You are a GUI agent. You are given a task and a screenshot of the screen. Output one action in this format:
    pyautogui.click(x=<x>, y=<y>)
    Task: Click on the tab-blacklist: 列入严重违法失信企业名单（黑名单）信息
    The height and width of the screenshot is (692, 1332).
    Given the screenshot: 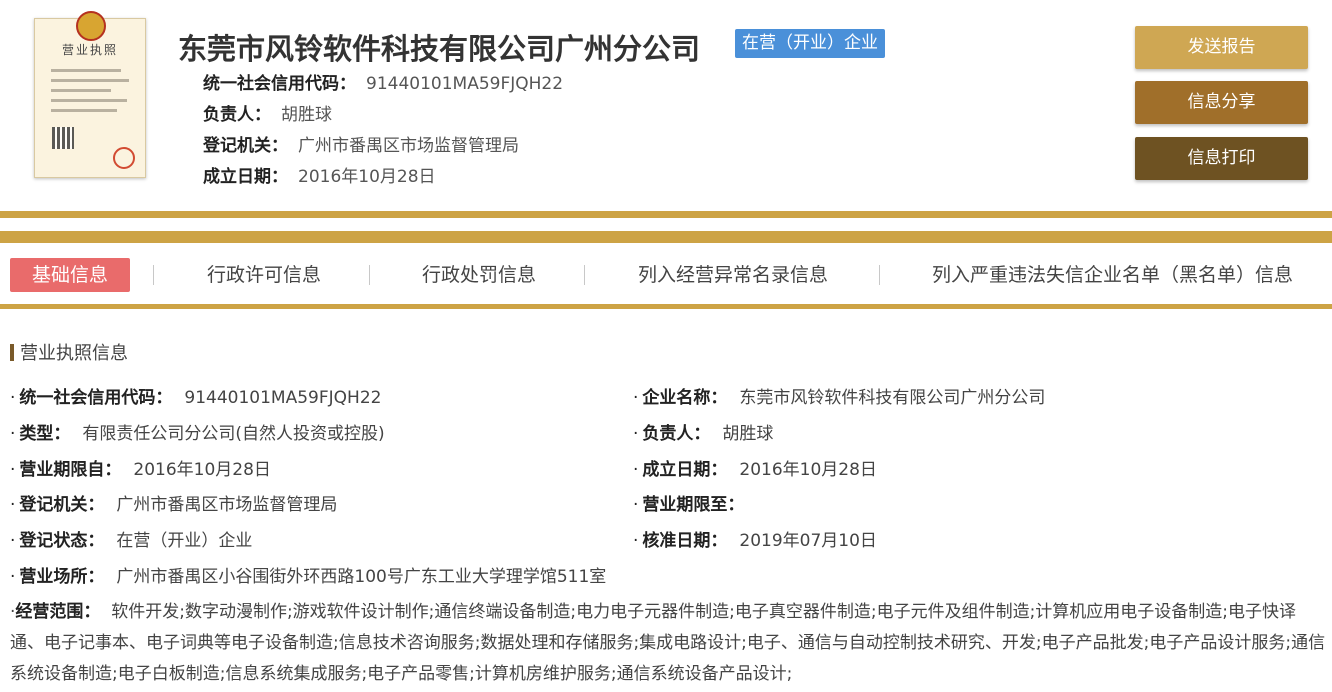 What is the action you would take?
    pyautogui.click(x=1112, y=275)
    